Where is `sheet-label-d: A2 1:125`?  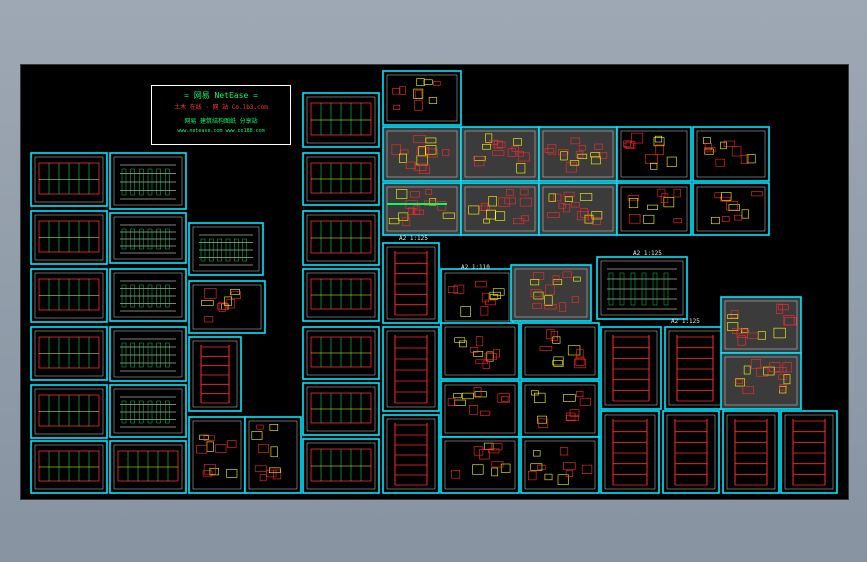
sheet-label-d: A2 1:125 is located at coordinates (685, 321).